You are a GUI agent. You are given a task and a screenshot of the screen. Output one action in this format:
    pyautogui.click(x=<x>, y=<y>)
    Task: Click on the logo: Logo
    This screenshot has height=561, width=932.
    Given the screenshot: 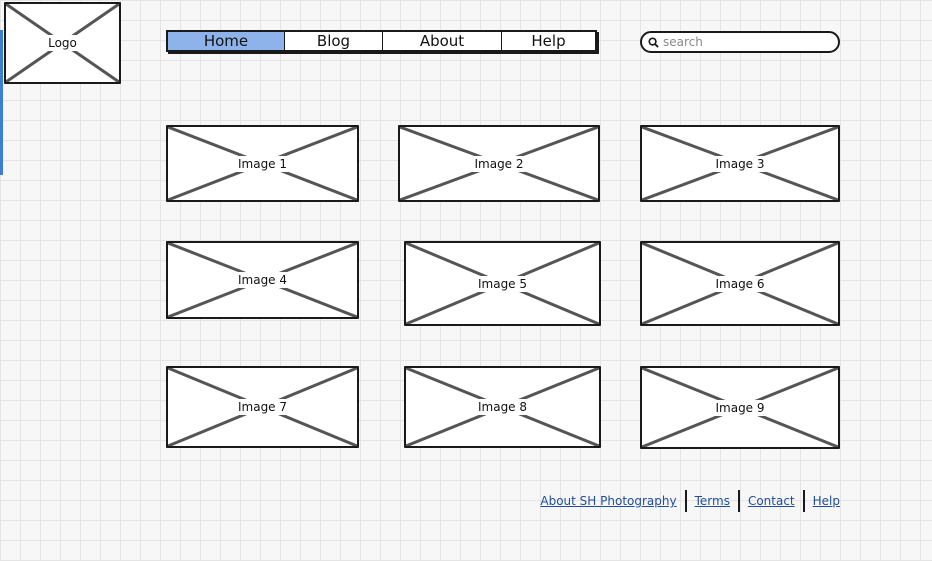 What is the action you would take?
    pyautogui.click(x=62, y=43)
    